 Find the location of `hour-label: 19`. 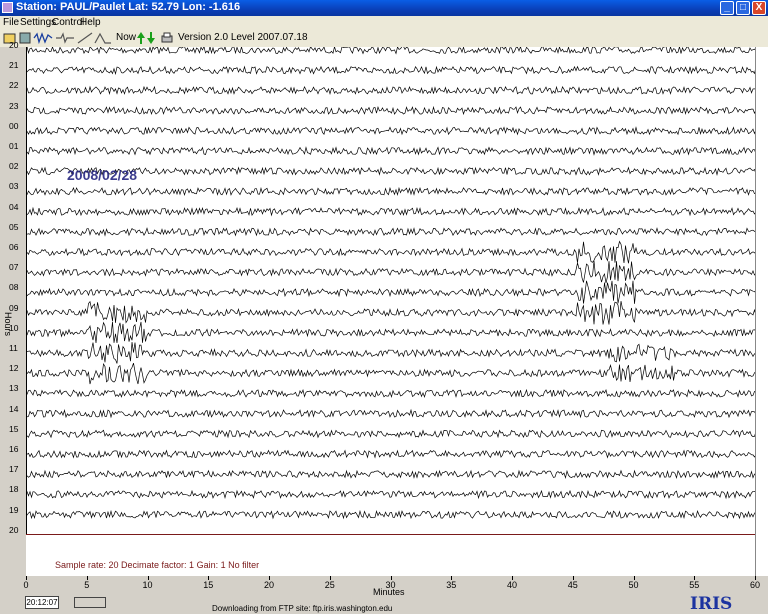

hour-label: 19 is located at coordinates (14, 509).